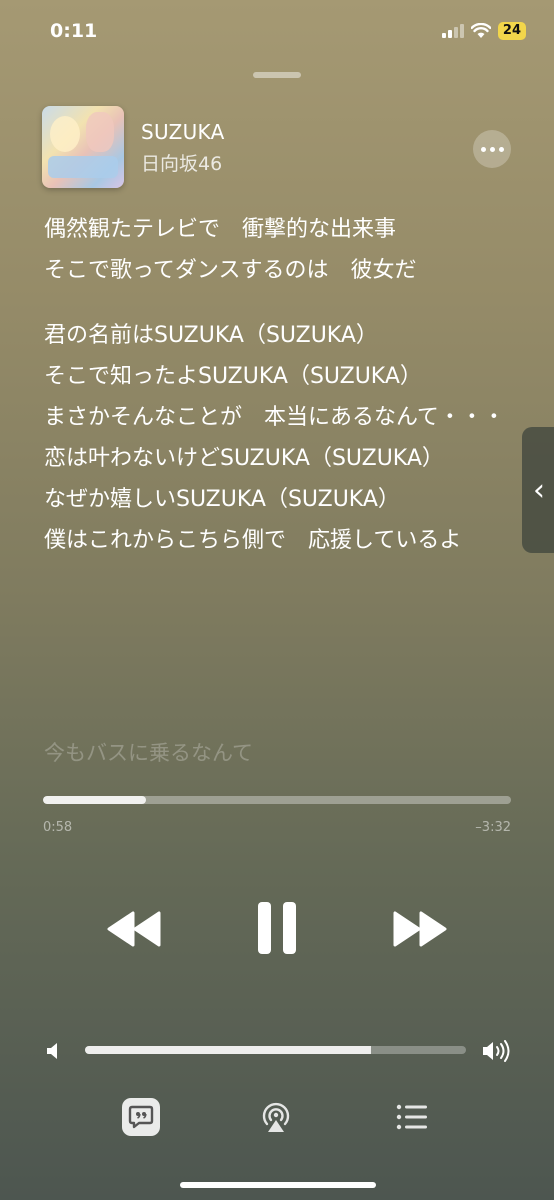 This screenshot has height=1200, width=554. I want to click on home-indicator, so click(278, 1185).